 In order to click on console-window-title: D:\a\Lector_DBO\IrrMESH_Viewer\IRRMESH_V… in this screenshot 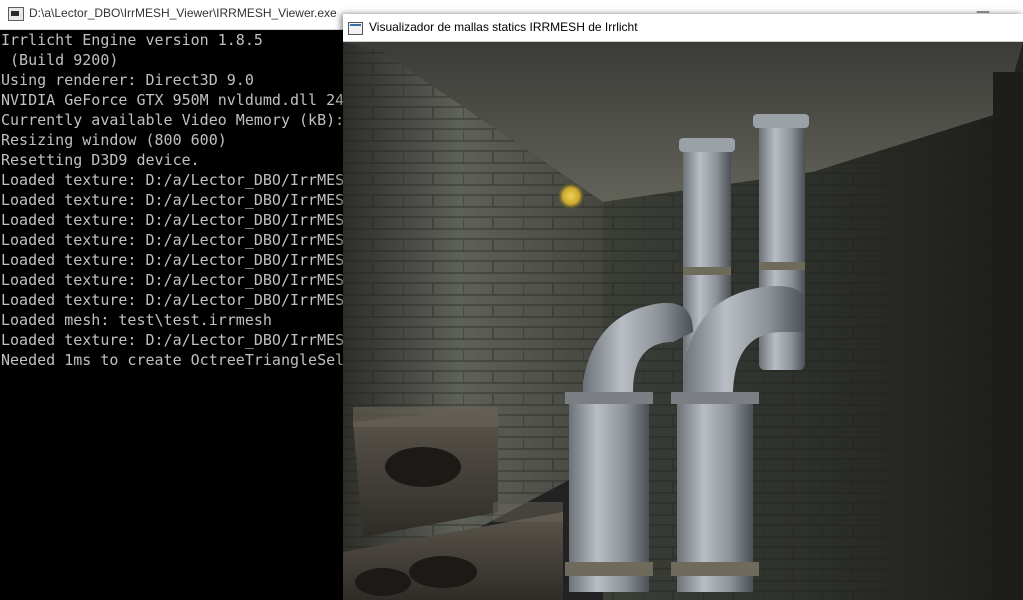, I will do `click(183, 13)`.